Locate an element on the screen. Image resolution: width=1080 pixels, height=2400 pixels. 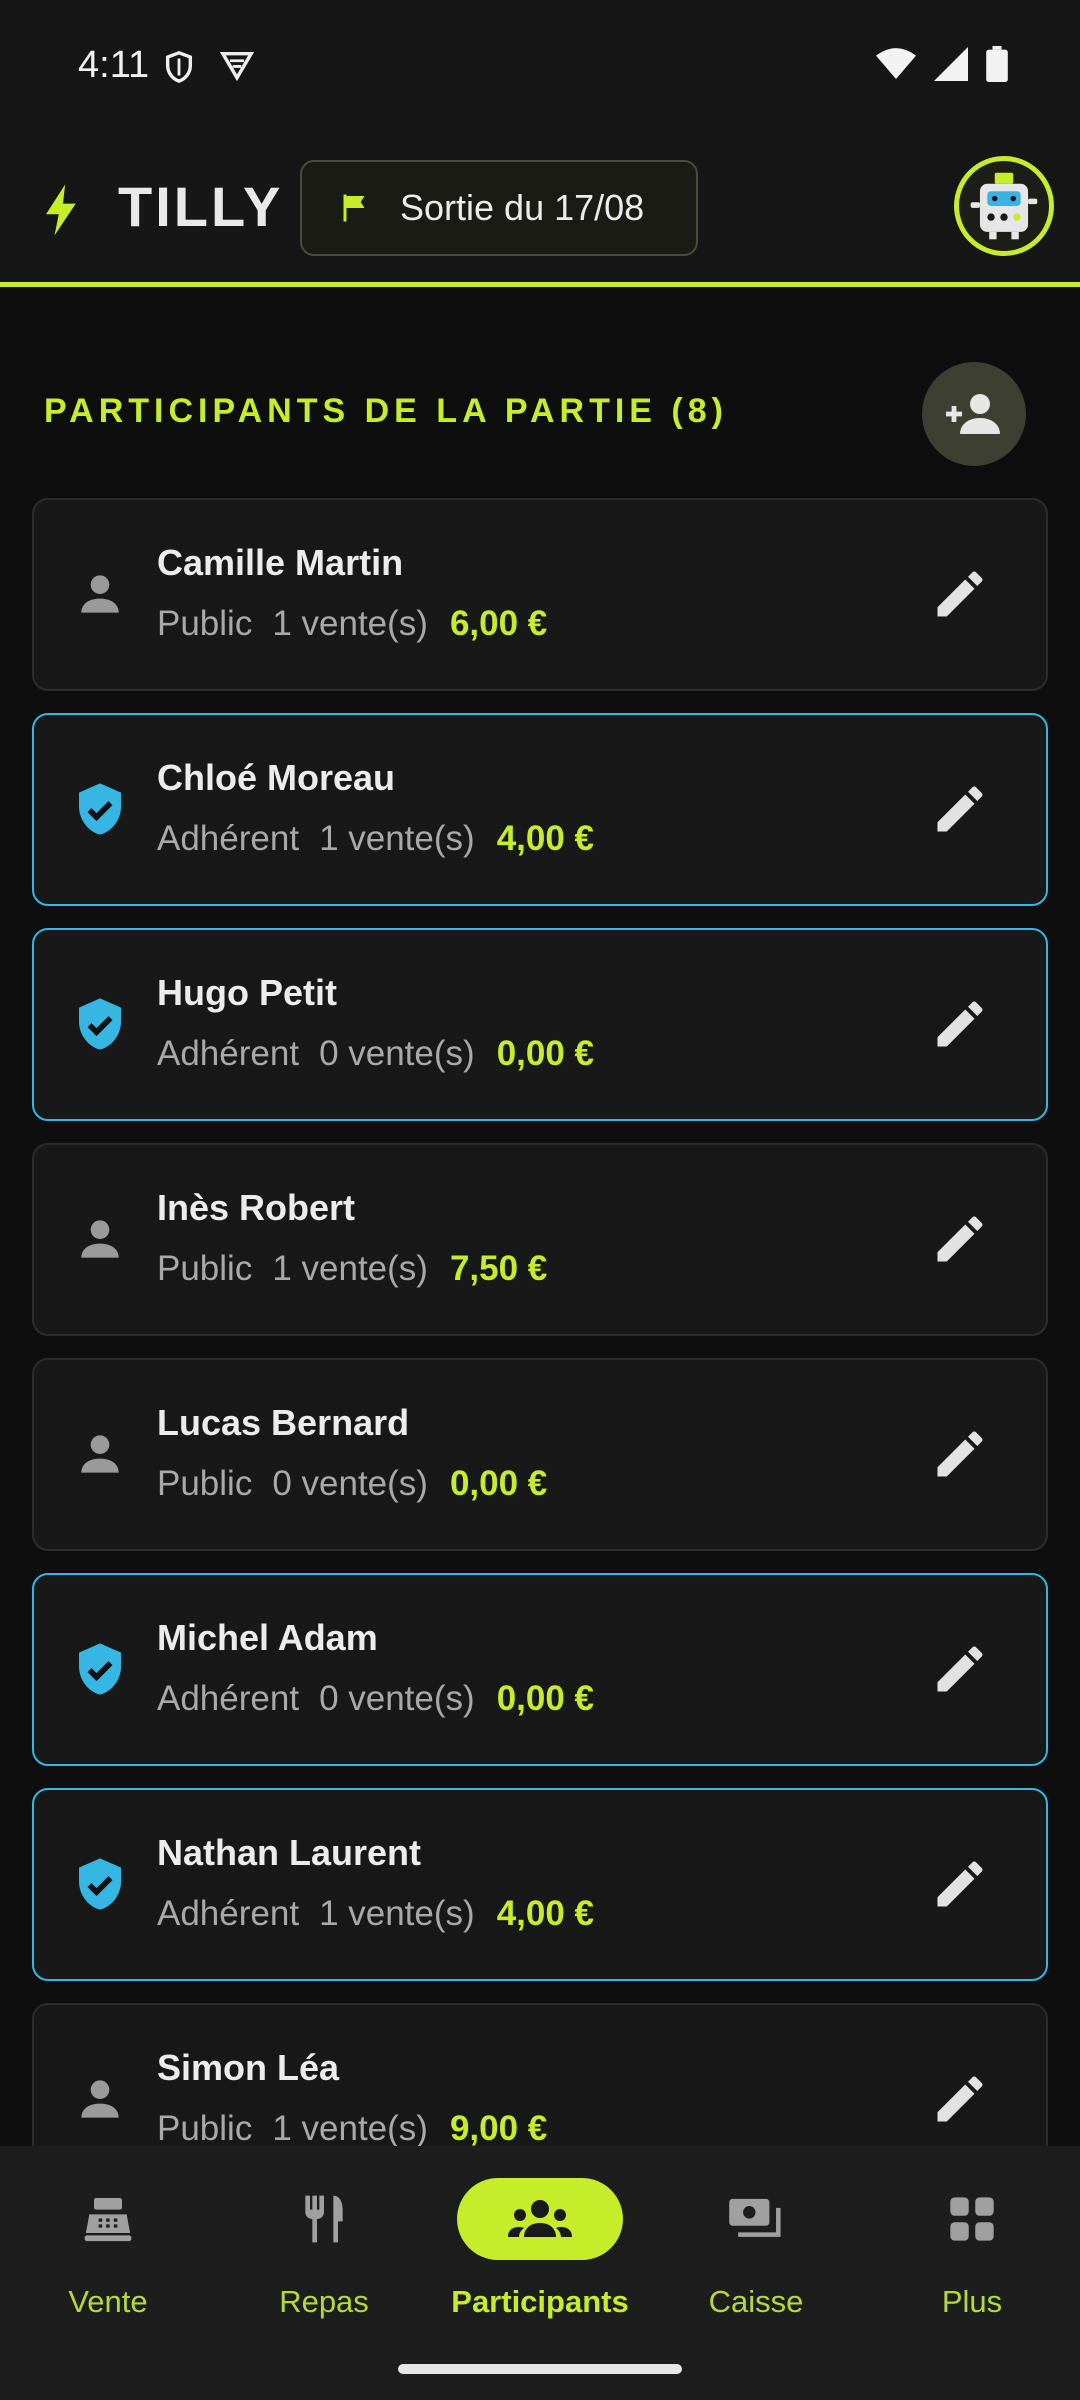
participant-card: Lucas Bernard Public 0 vente(s) 0,00 € is located at coordinates (540, 1454).